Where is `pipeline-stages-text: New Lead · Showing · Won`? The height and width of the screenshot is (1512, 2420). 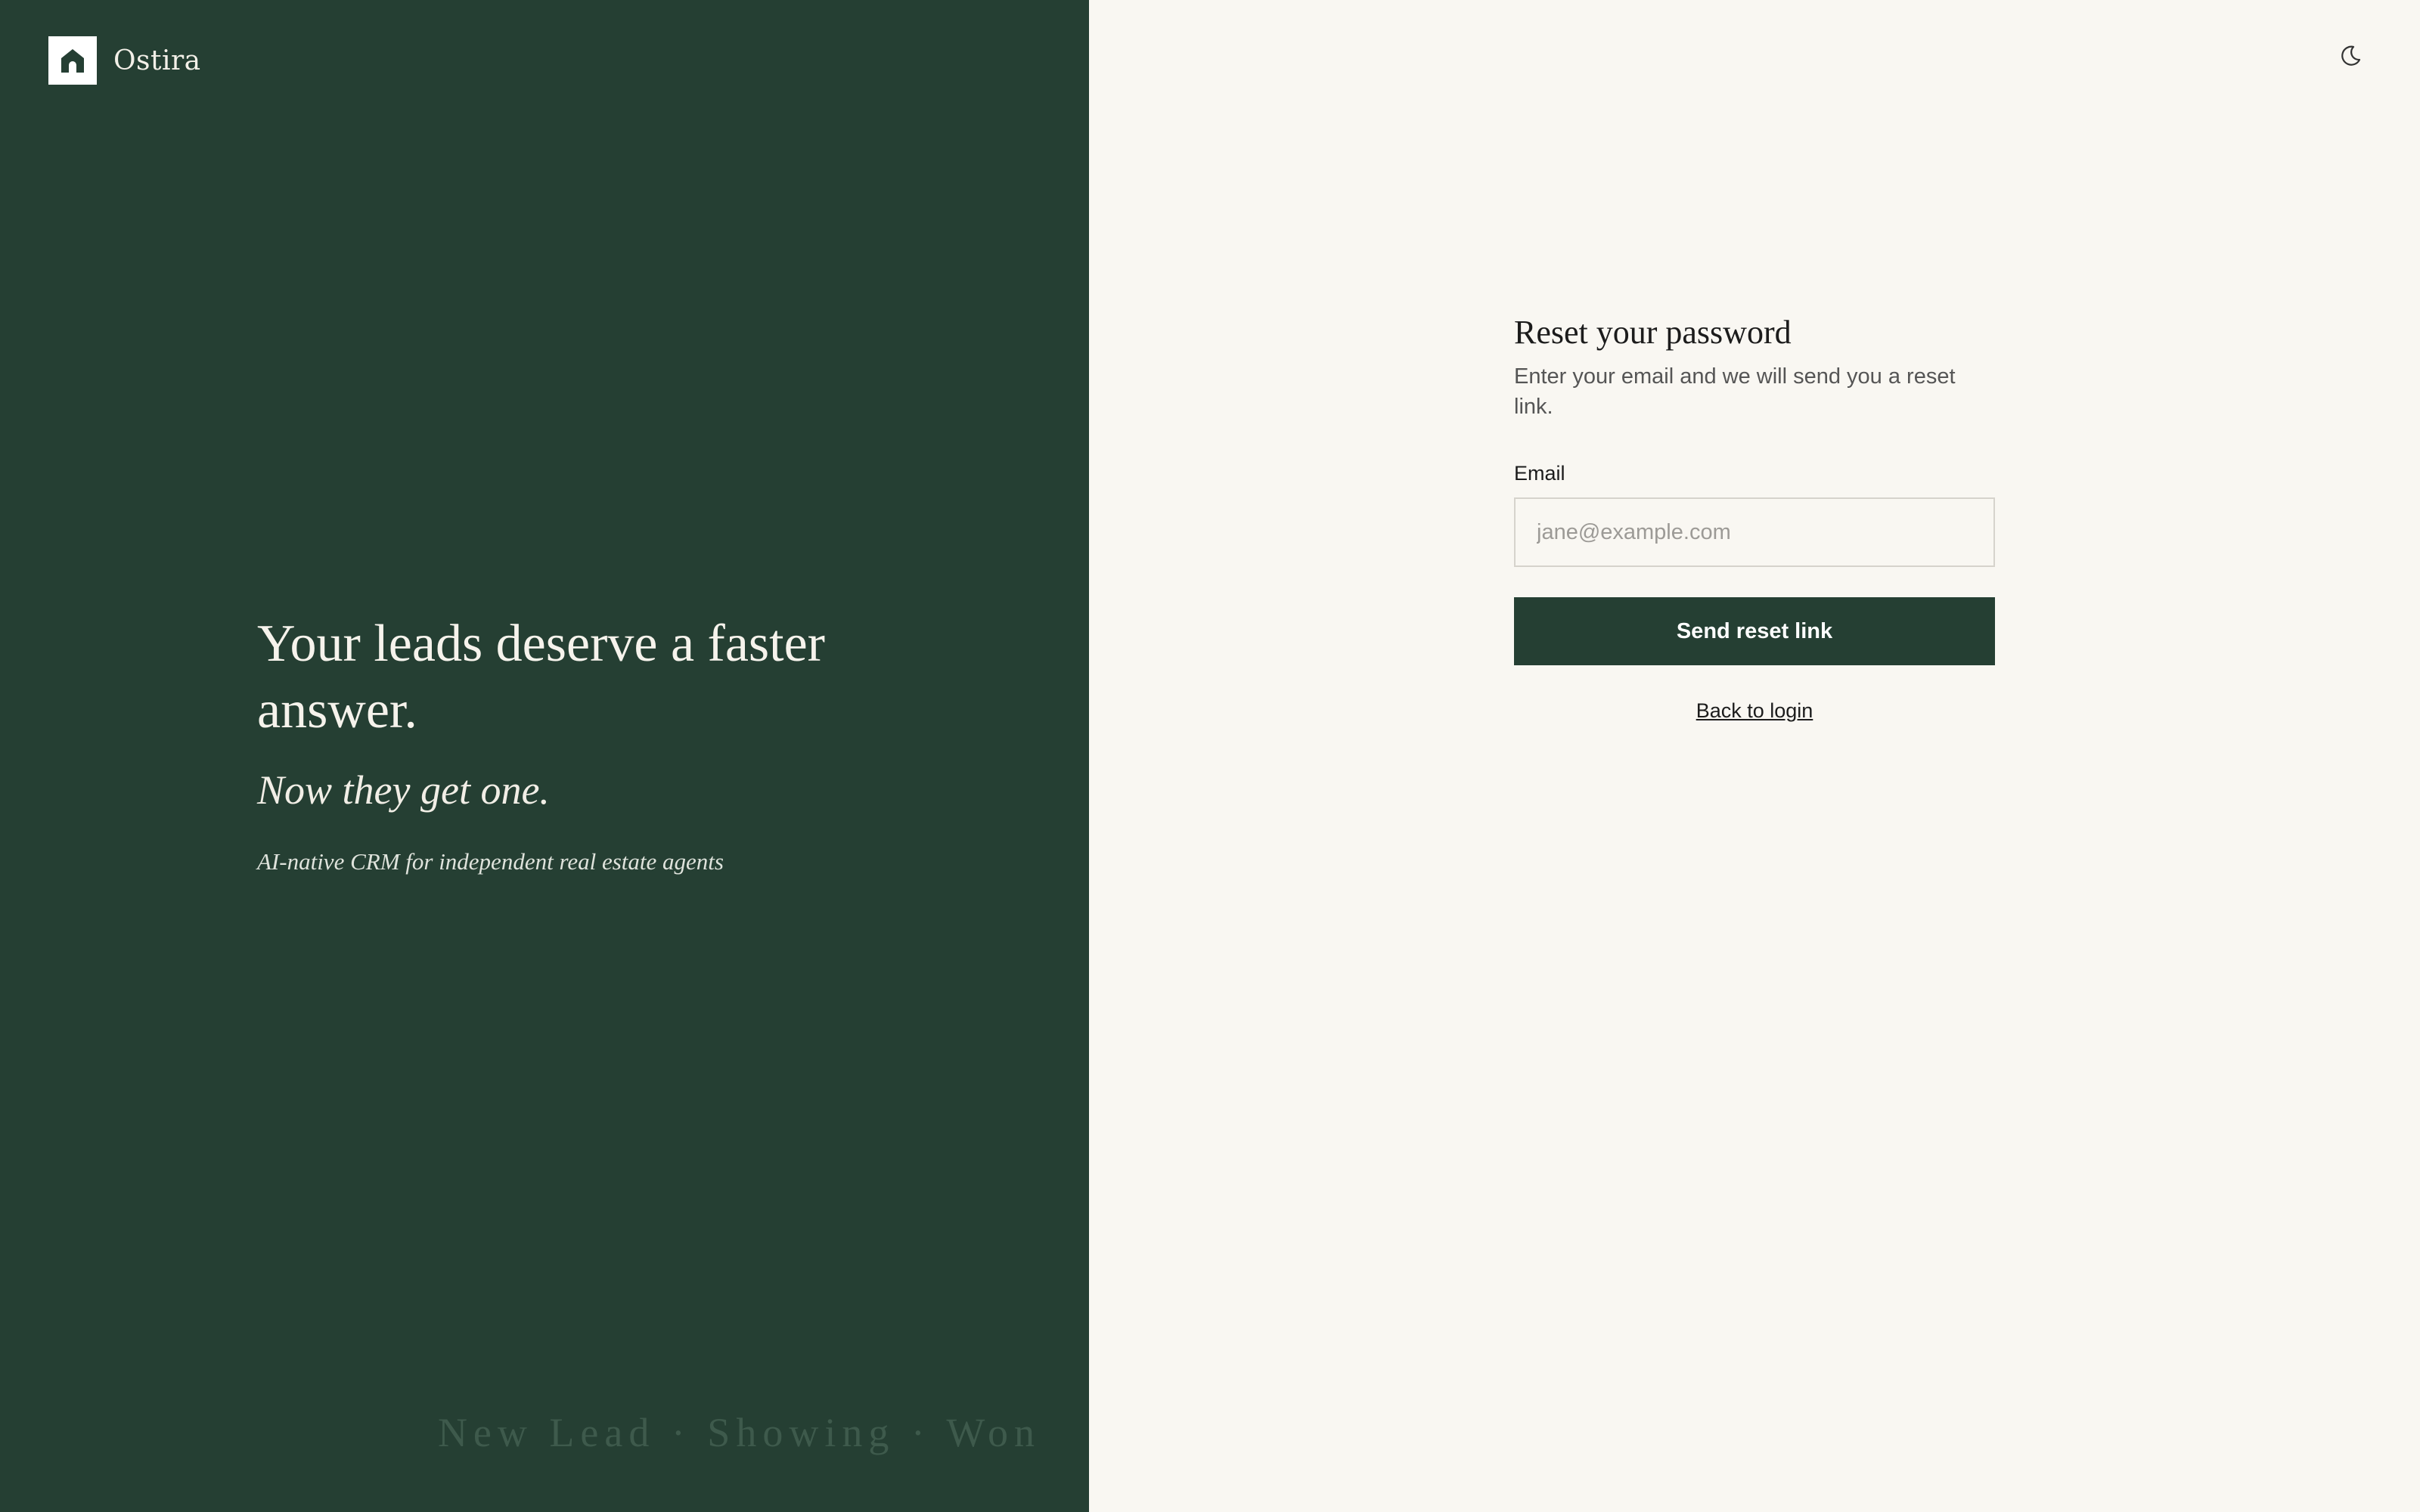
pipeline-stages-text: New Lead · Showing · Won is located at coordinates (739, 1432).